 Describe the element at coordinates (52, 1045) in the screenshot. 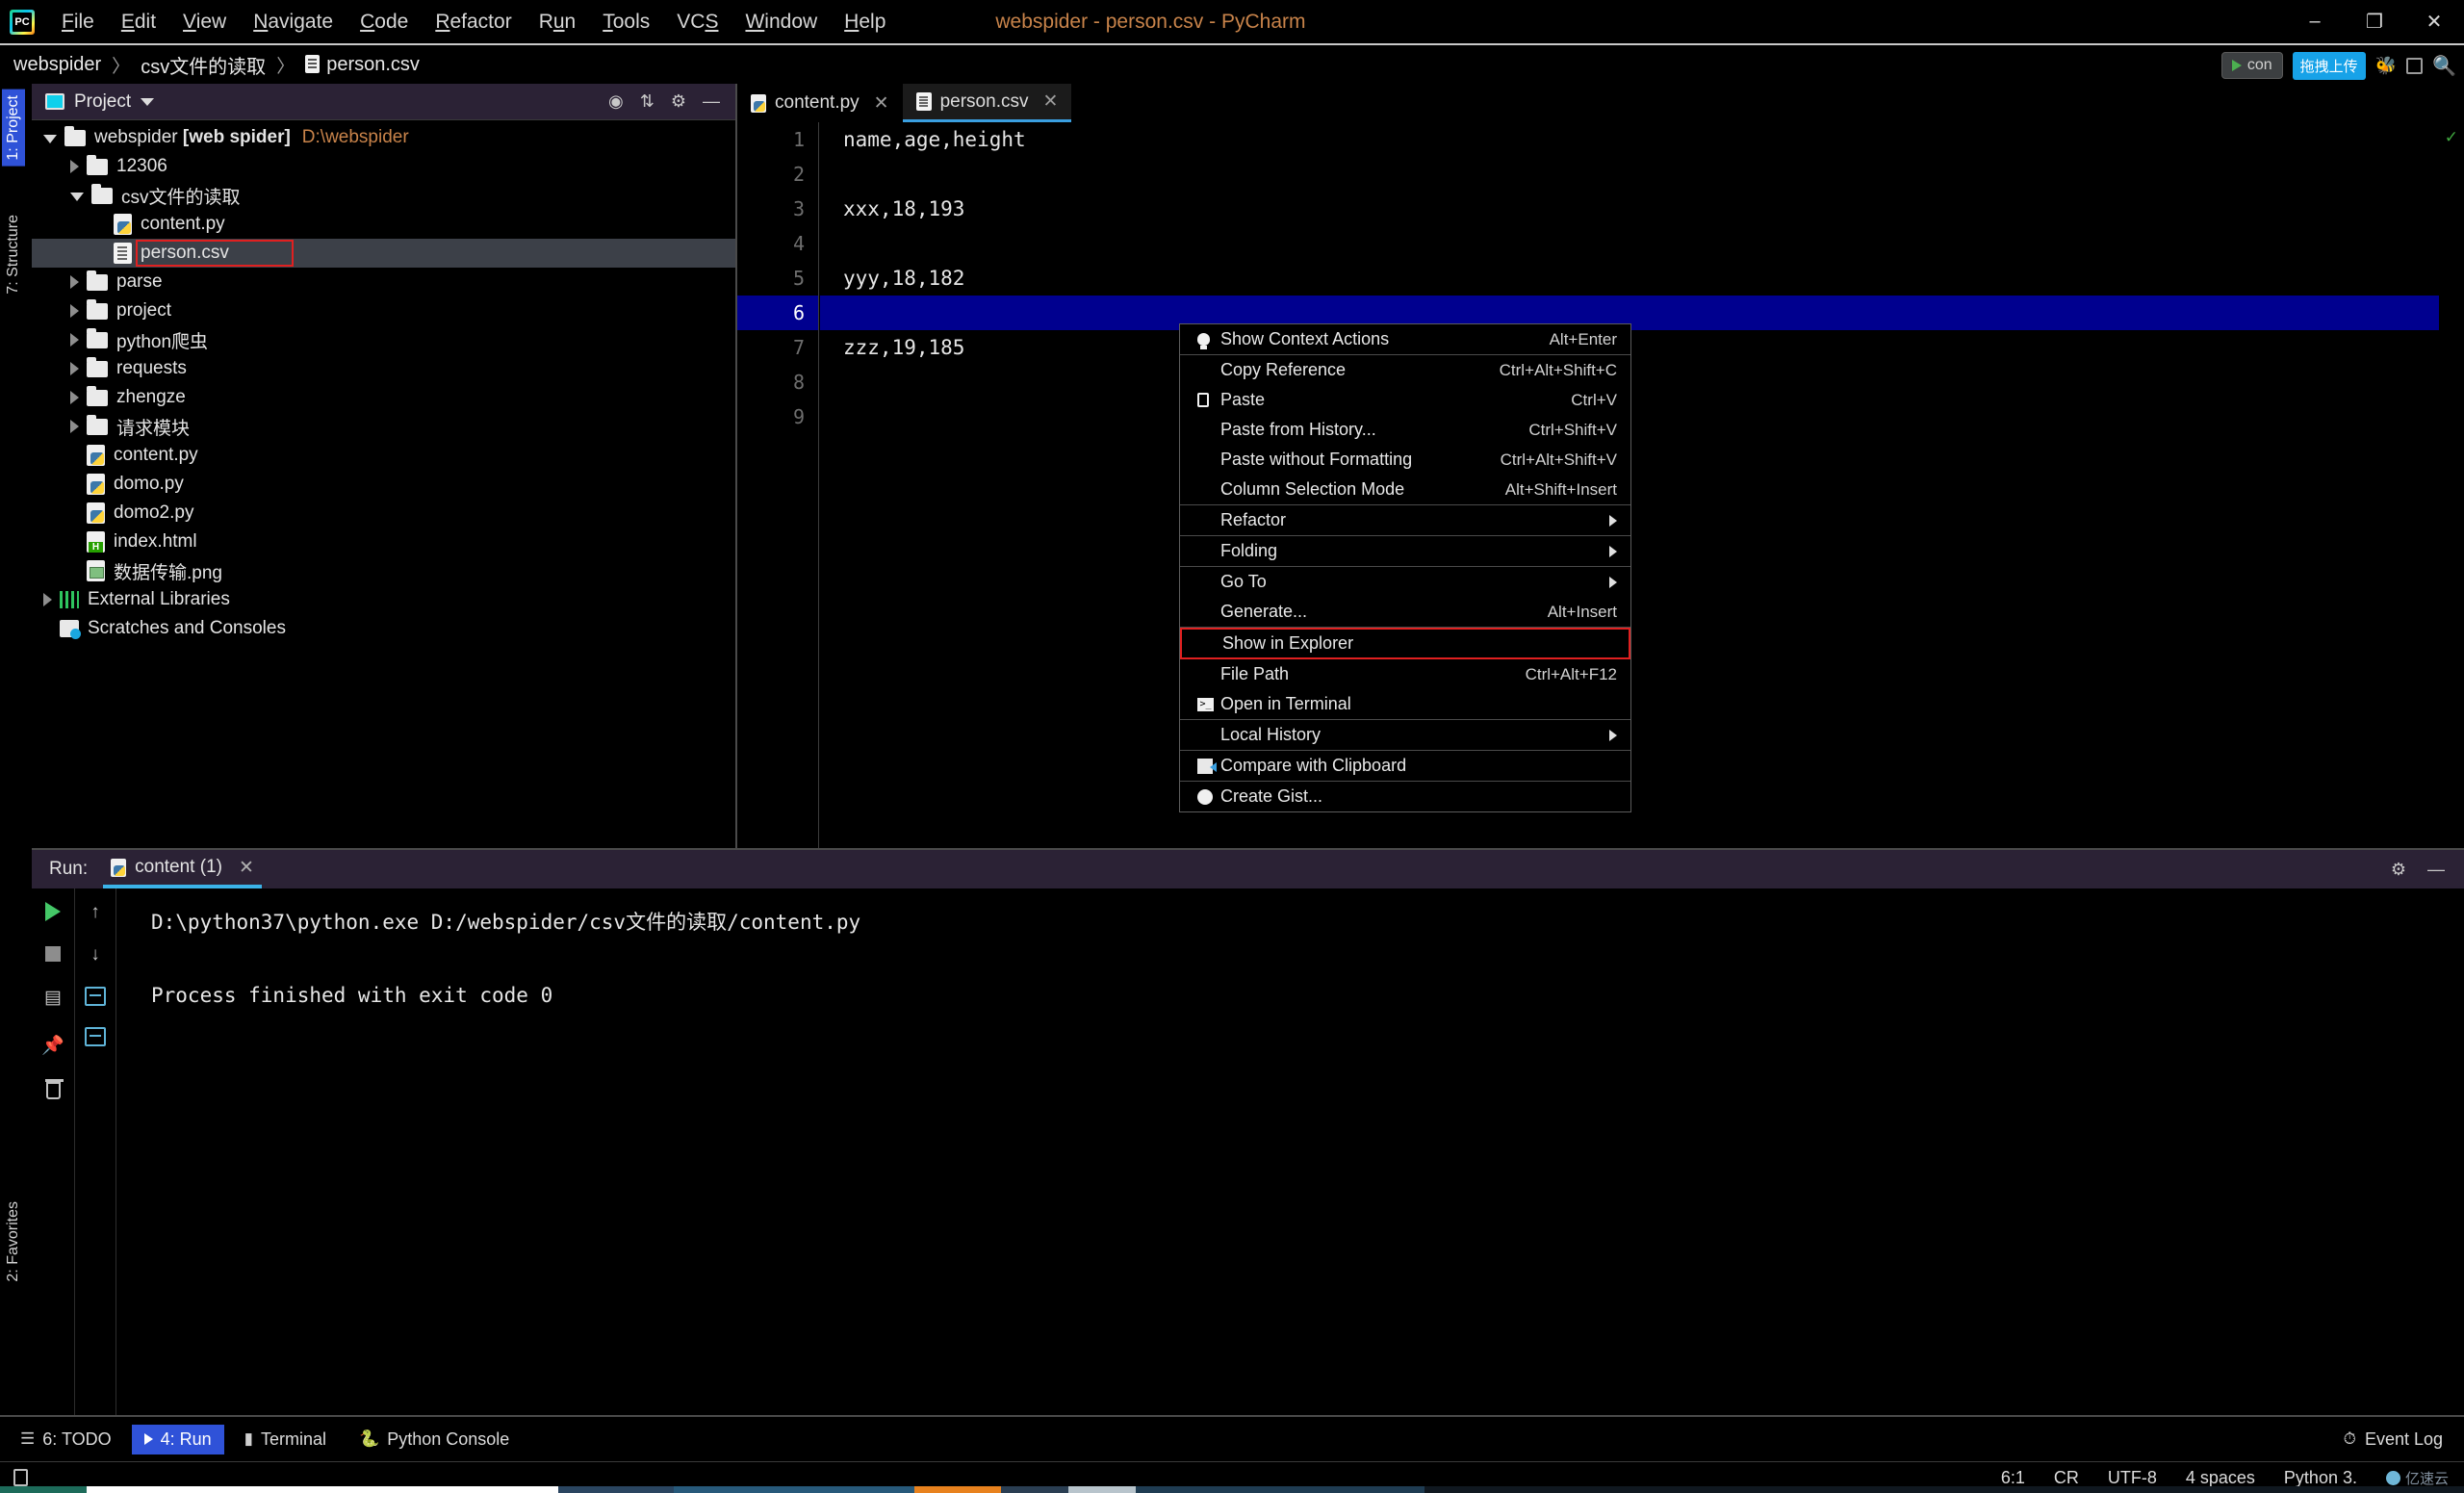

I see `pin-icon: 📌` at that location.